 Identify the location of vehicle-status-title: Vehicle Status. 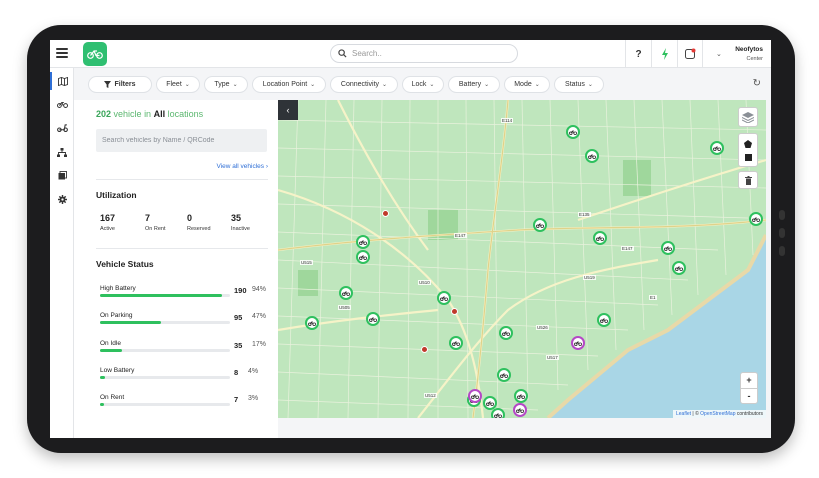
(125, 264).